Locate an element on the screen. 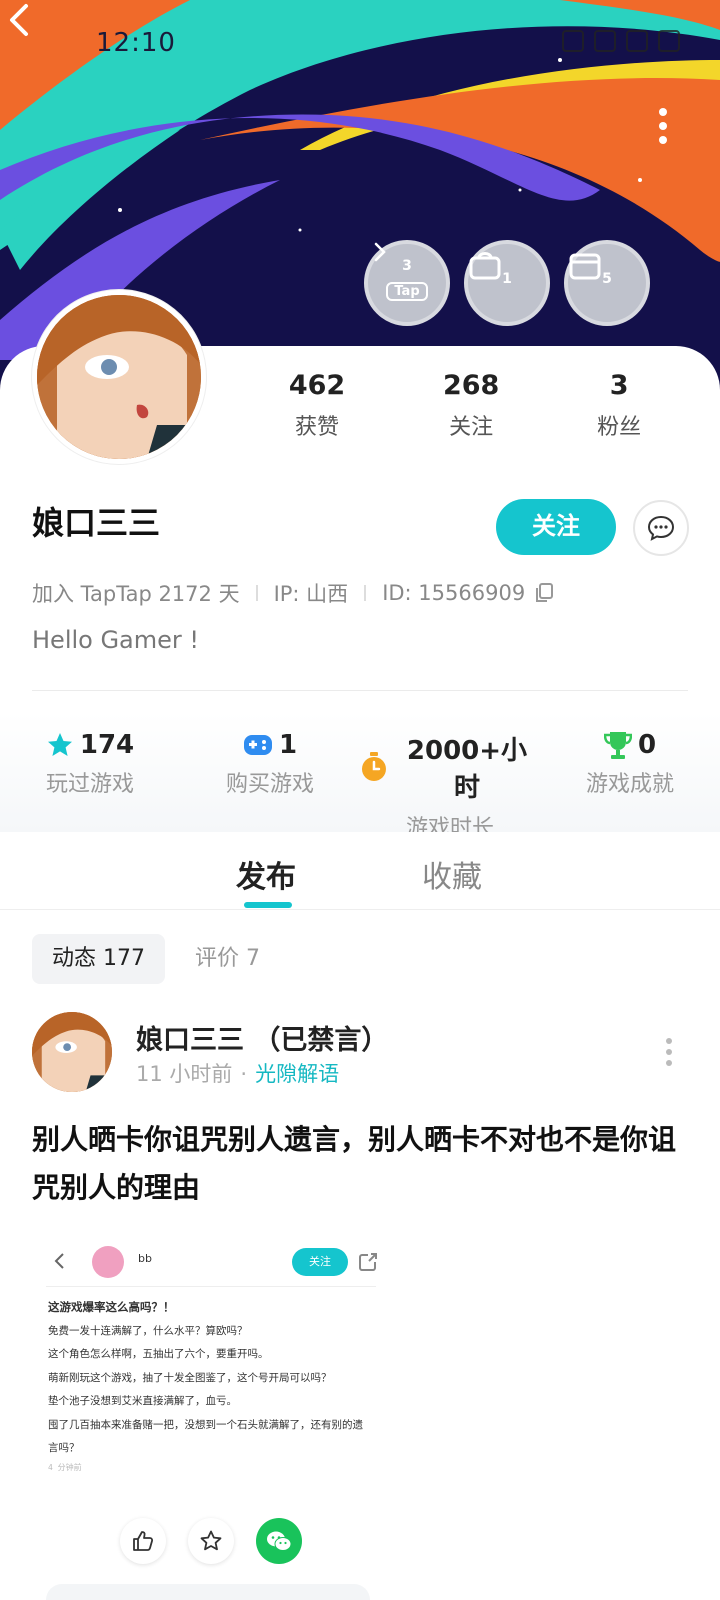 The image size is (720, 1600). joined-days: 加入 TapTap 2172 天 is located at coordinates (136, 594).